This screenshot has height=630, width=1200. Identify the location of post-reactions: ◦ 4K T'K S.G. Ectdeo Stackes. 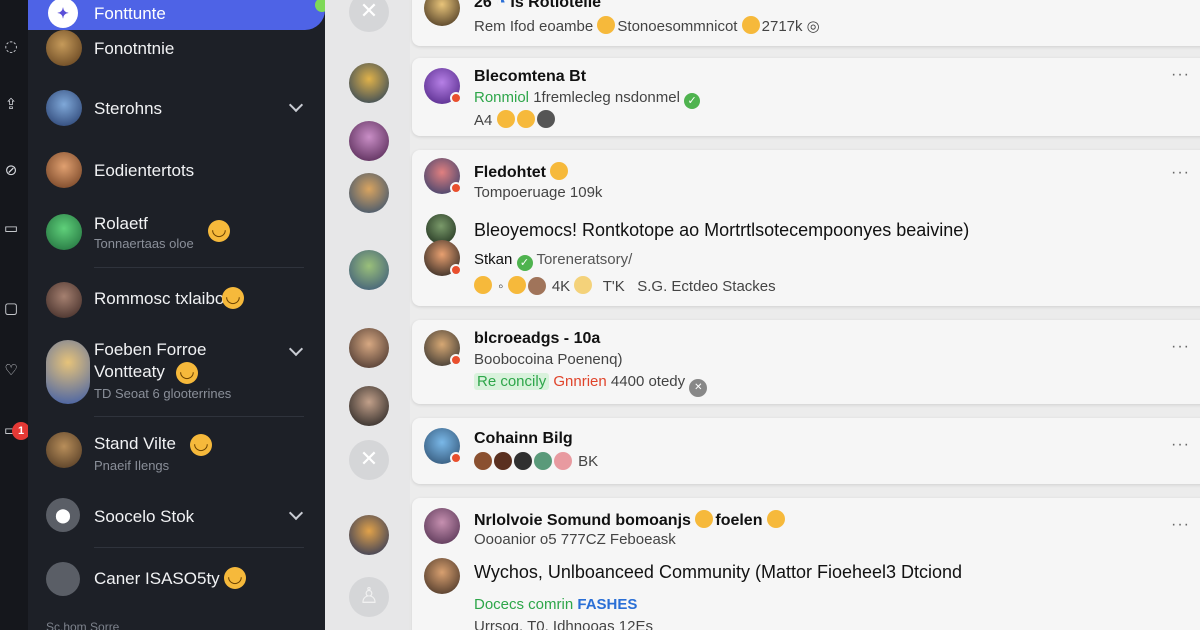
(625, 285).